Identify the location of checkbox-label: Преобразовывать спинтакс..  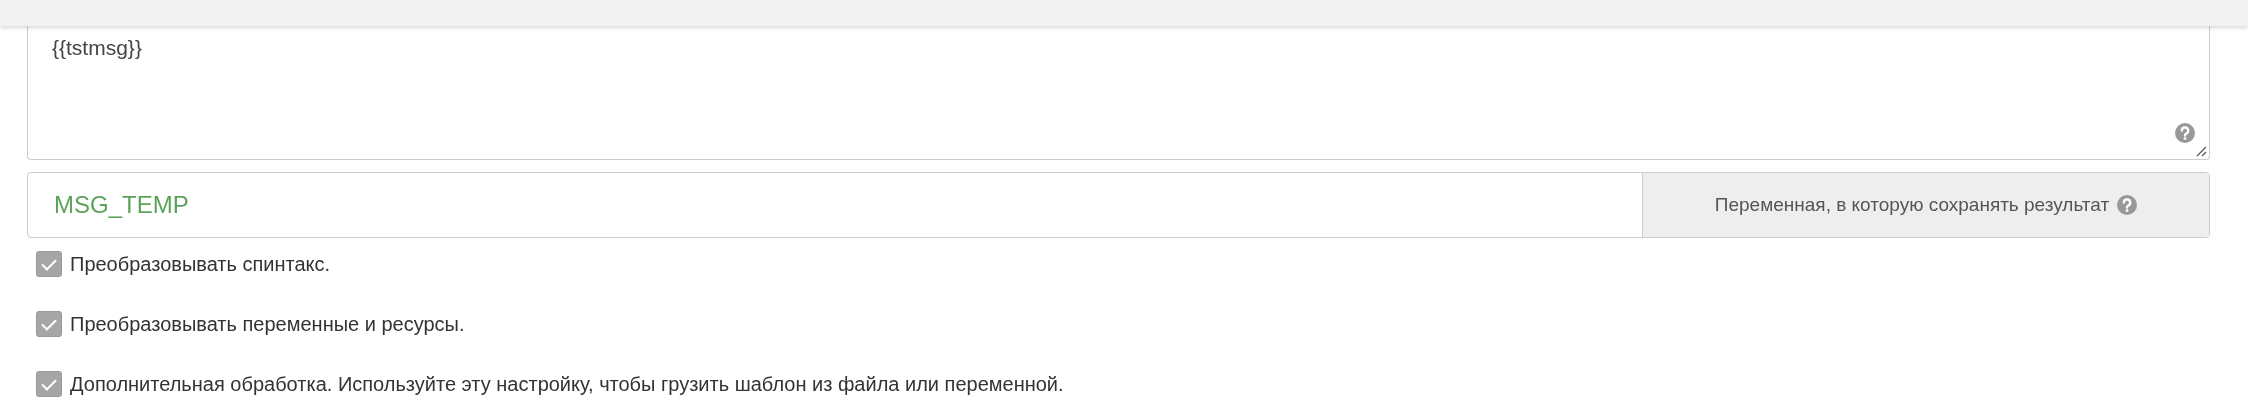
(200, 264).